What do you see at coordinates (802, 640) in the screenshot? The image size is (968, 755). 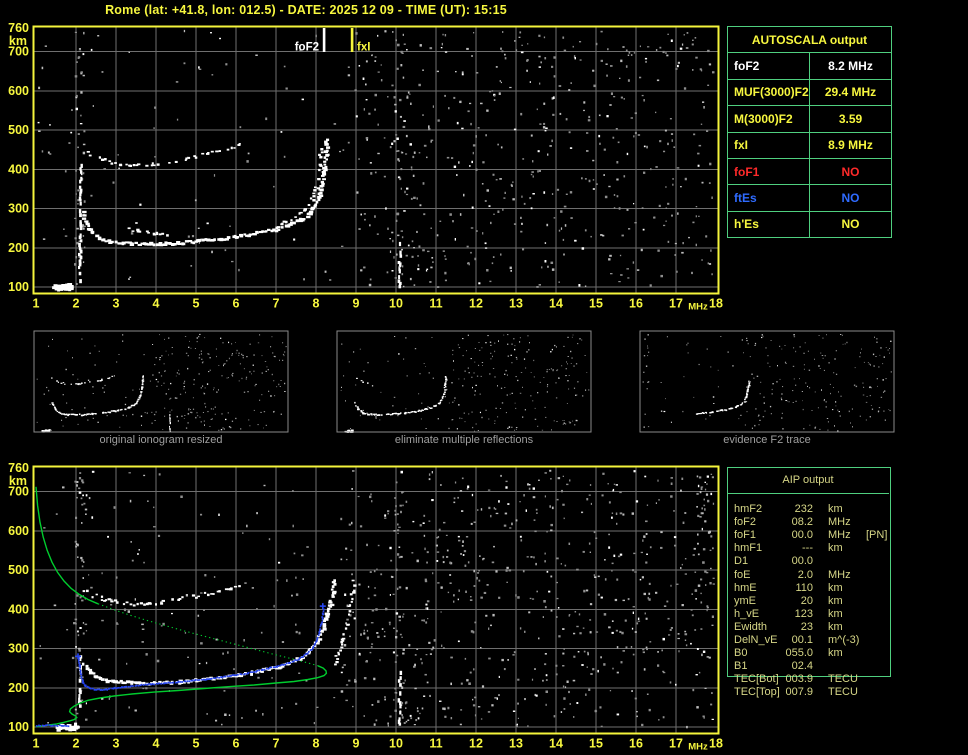 I see `aip-param-value: 00.1` at bounding box center [802, 640].